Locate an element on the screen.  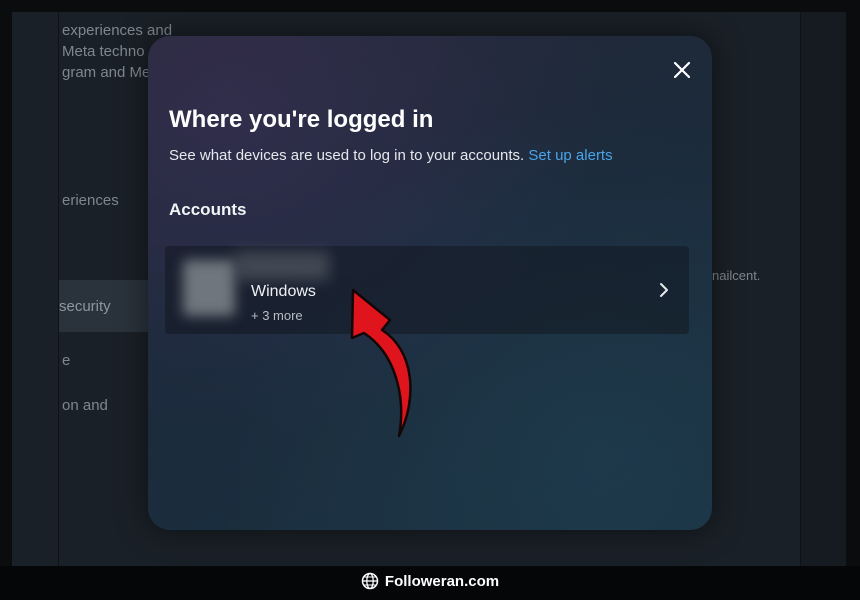
bg-text-7: on and is located at coordinates (85, 405).